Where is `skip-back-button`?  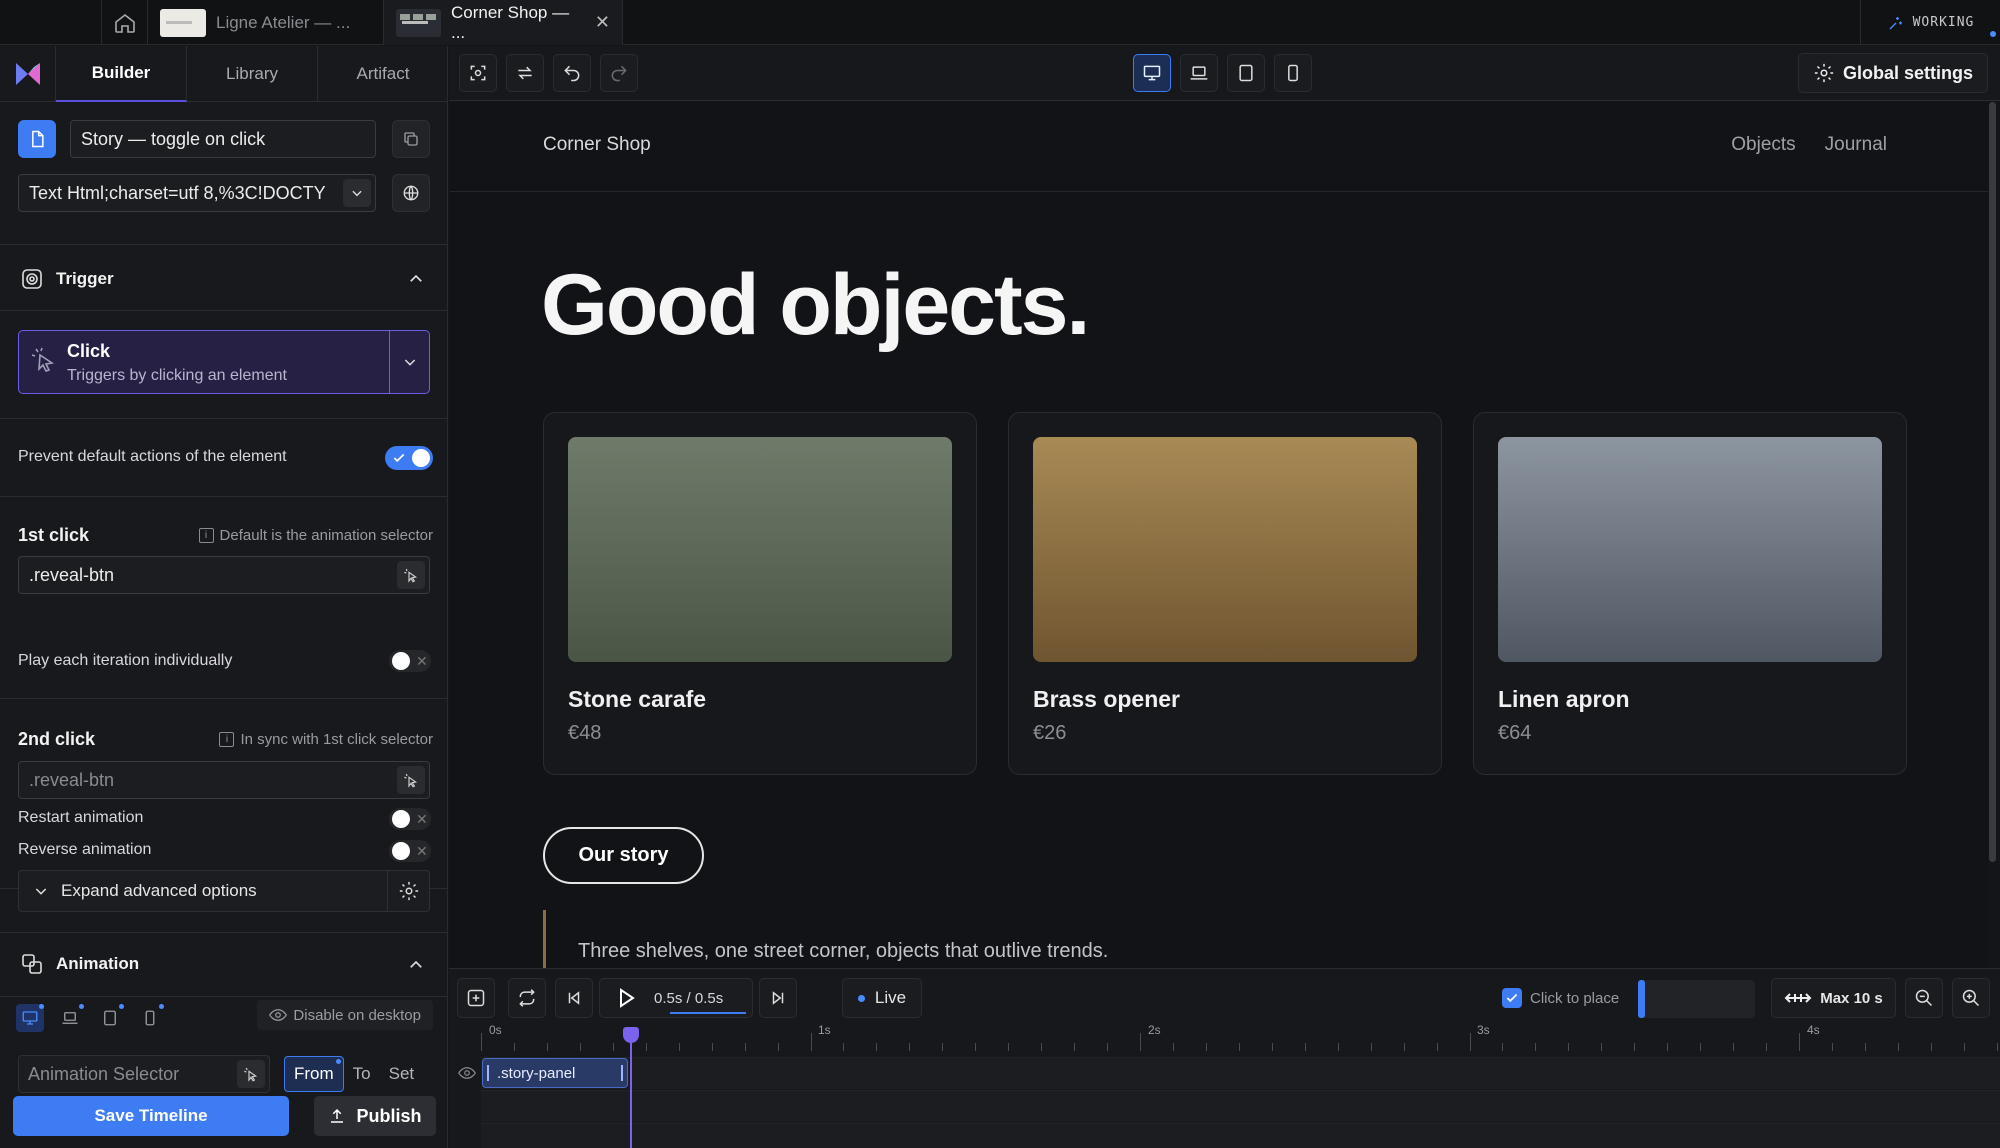
skip-back-button is located at coordinates (574, 998).